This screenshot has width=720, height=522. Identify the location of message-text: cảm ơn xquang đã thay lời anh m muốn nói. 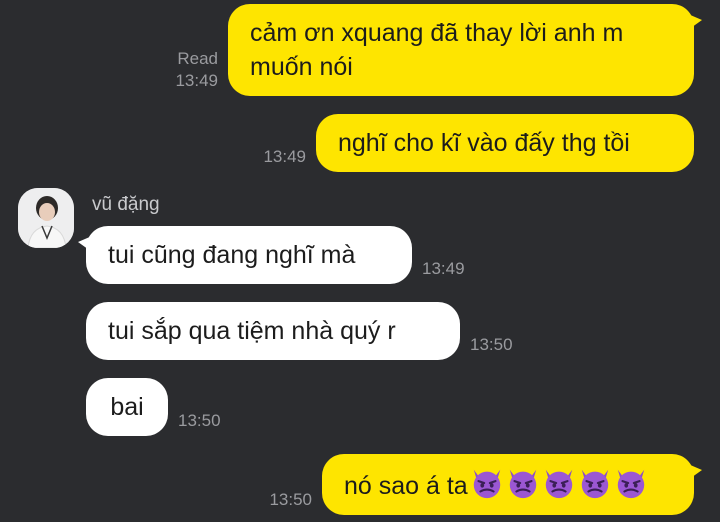
(437, 50).